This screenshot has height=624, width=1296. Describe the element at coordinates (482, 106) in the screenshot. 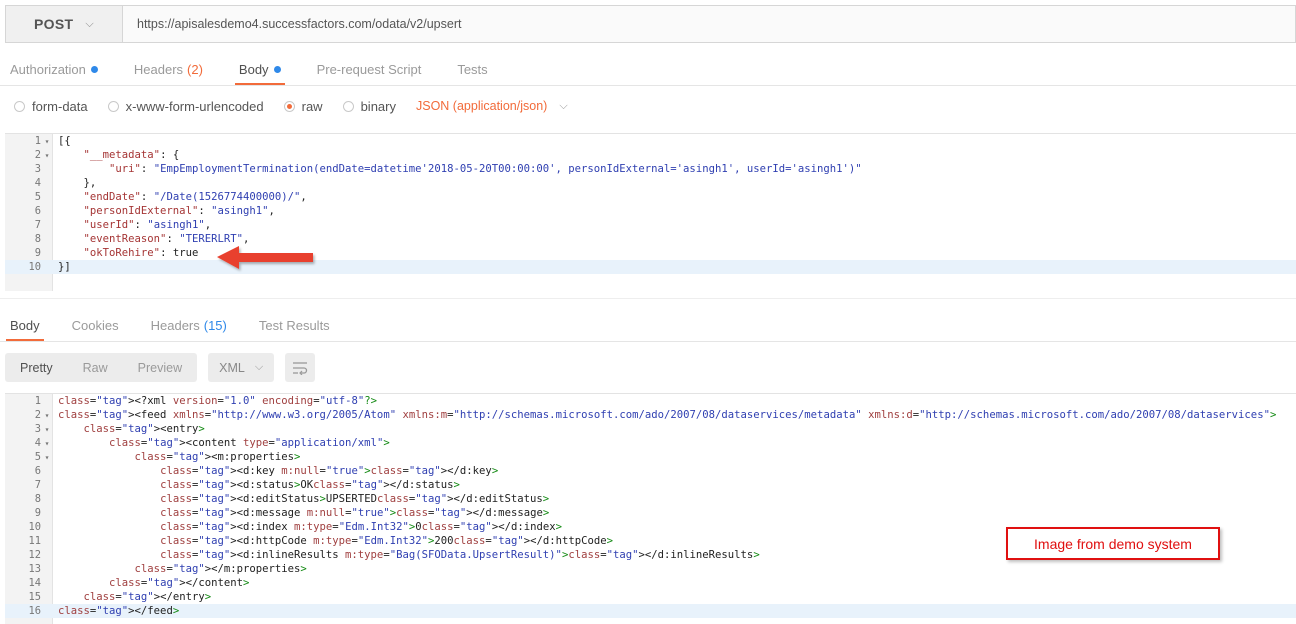

I see `content-type-label: JSON (application/json)` at that location.